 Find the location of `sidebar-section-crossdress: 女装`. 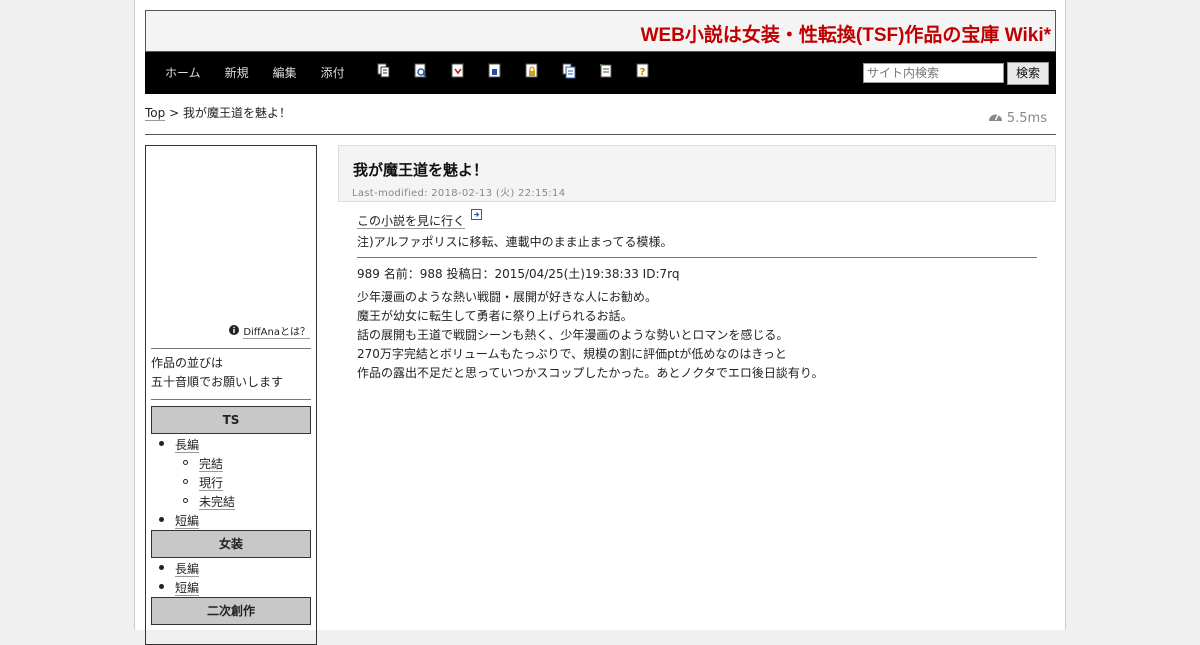

sidebar-section-crossdress: 女装 is located at coordinates (231, 544).